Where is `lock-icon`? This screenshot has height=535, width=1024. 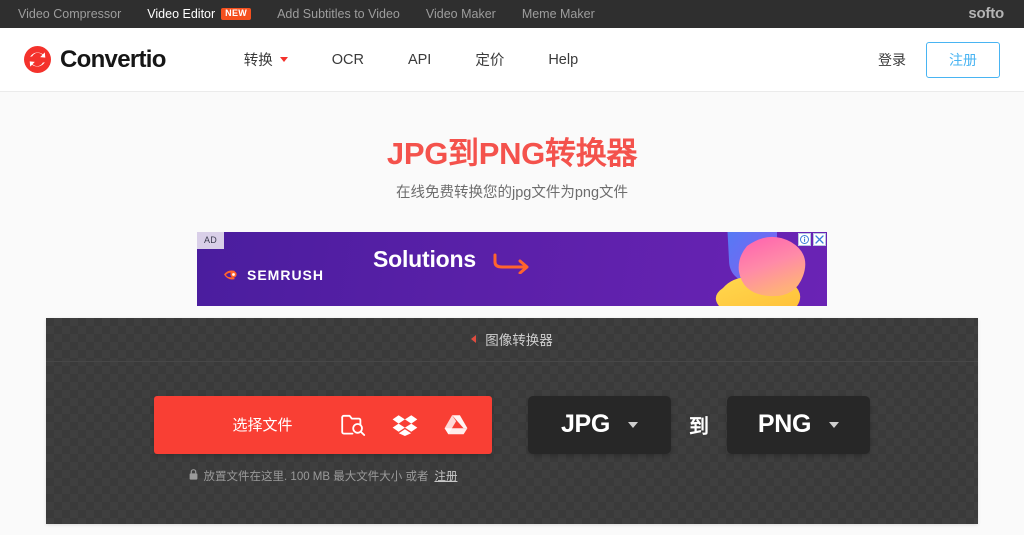 lock-icon is located at coordinates (193, 475).